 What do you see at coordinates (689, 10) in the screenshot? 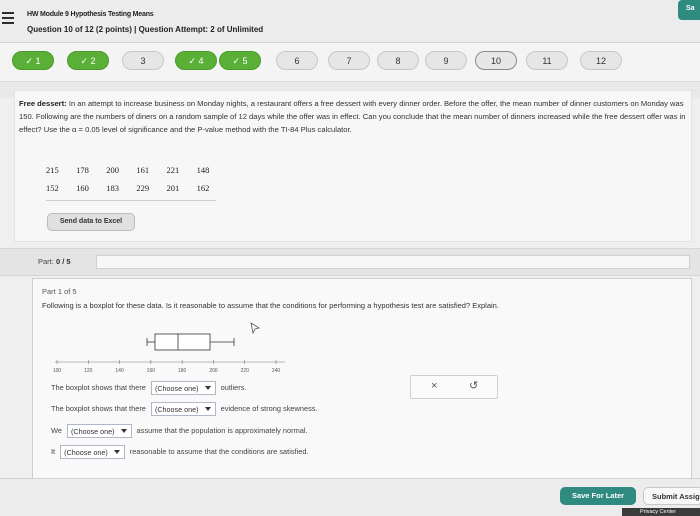
I see `save-button: Sa` at bounding box center [689, 10].